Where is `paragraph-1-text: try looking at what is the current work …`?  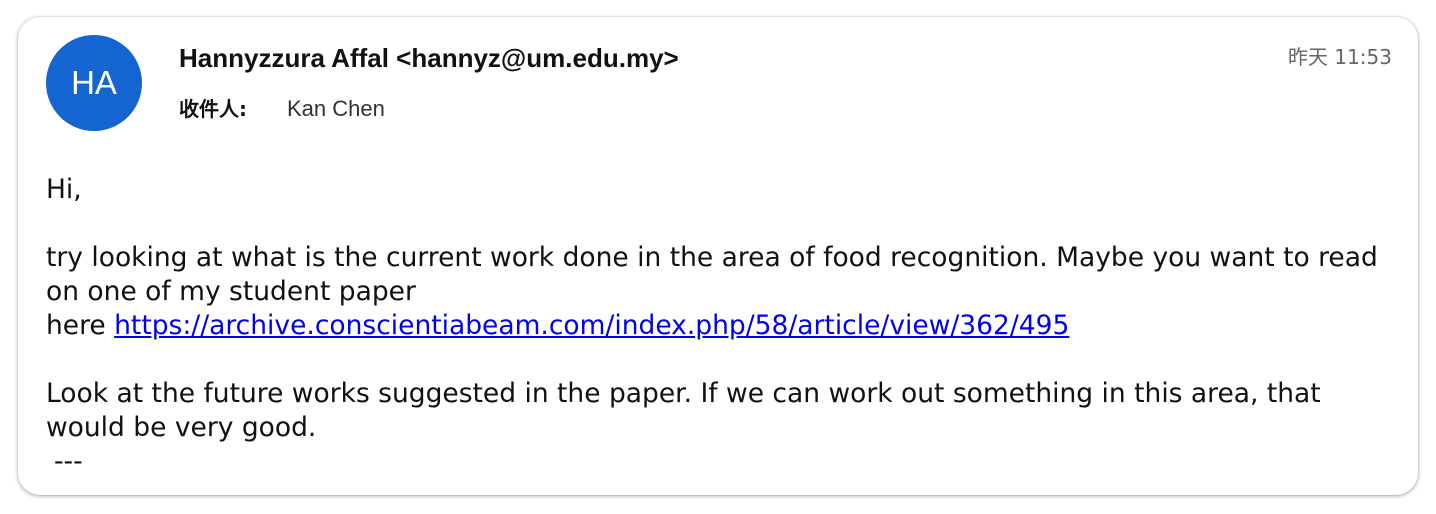
paragraph-1-text: try looking at what is the current work … is located at coordinates (712, 274).